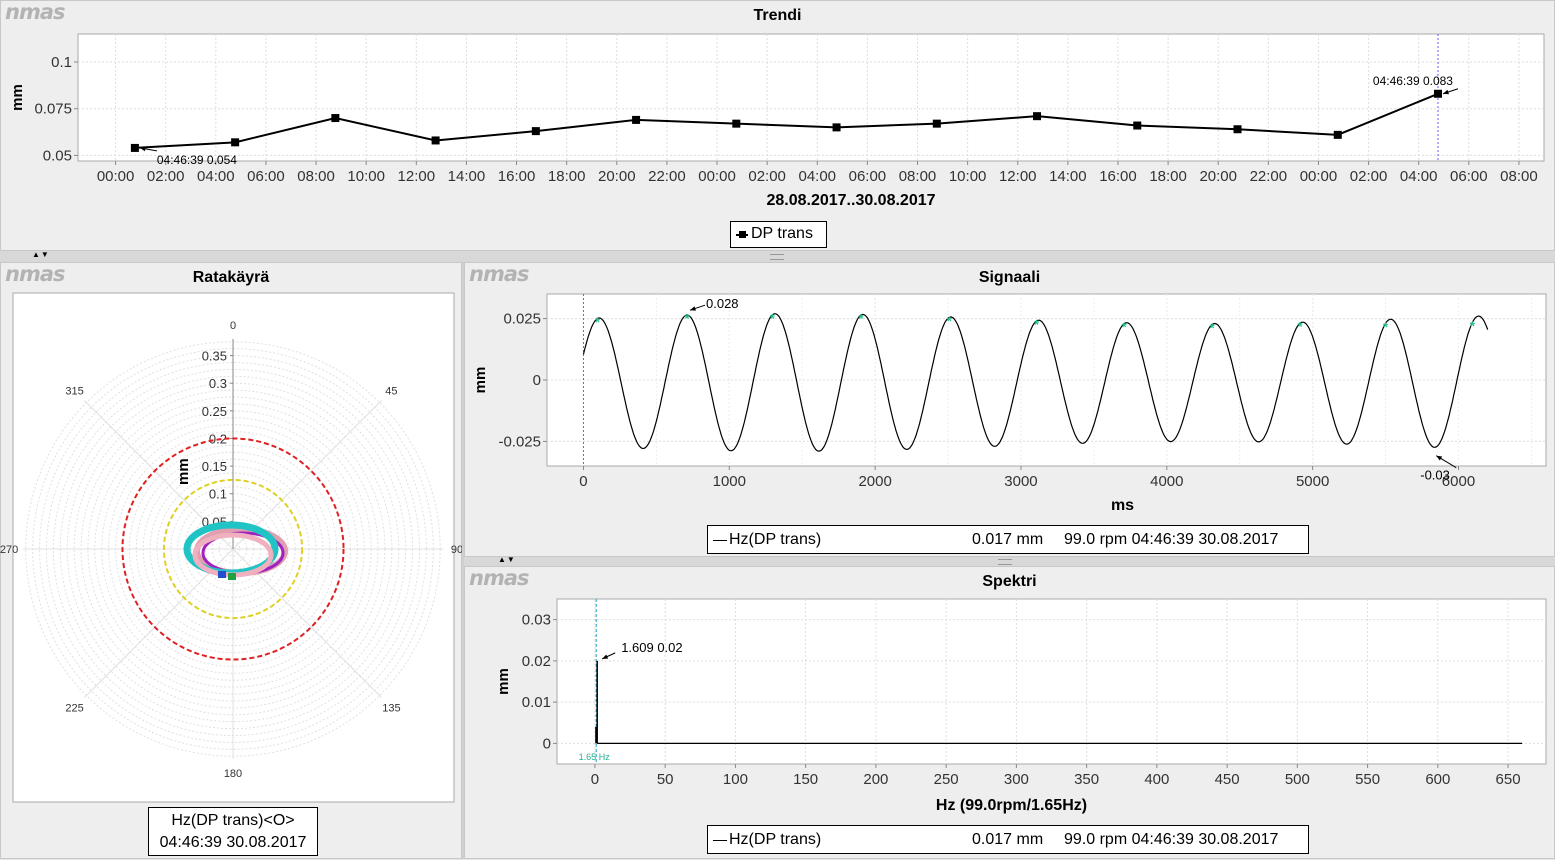 The width and height of the screenshot is (1555, 860). Describe the element at coordinates (1166, 481) in the screenshot. I see `x-tick-label: 4000` at that location.